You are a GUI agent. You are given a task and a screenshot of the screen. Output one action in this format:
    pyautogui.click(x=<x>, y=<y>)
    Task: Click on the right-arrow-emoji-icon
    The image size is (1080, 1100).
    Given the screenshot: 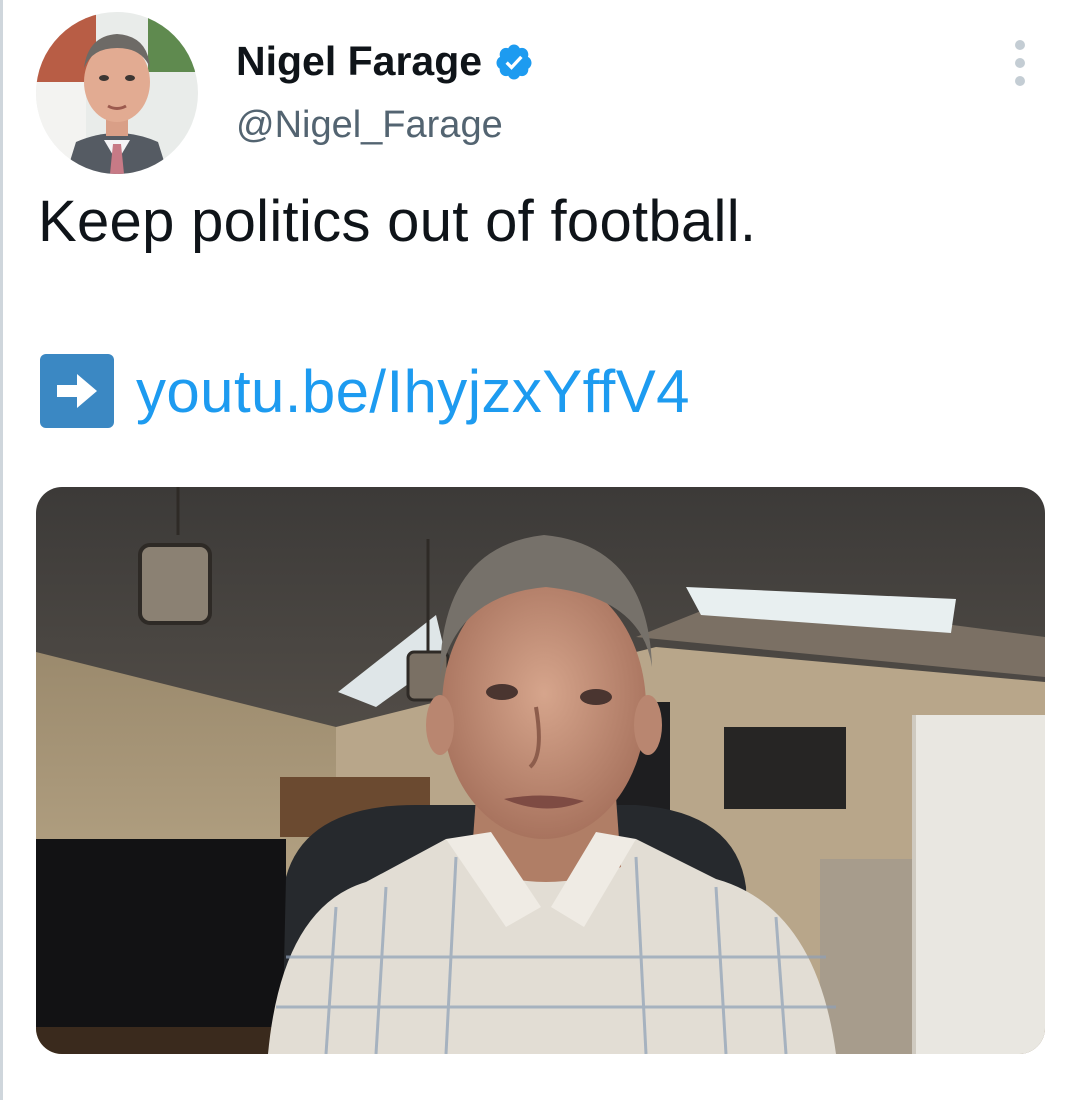 What is the action you would take?
    pyautogui.click(x=77, y=391)
    